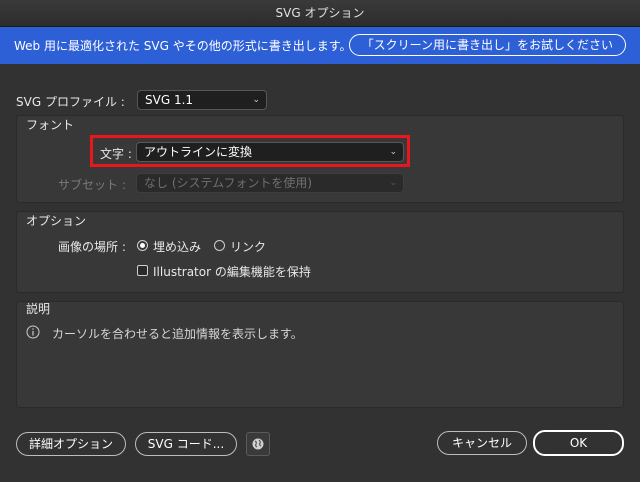  What do you see at coordinates (219, 245) in the screenshot?
I see `link-radio` at bounding box center [219, 245].